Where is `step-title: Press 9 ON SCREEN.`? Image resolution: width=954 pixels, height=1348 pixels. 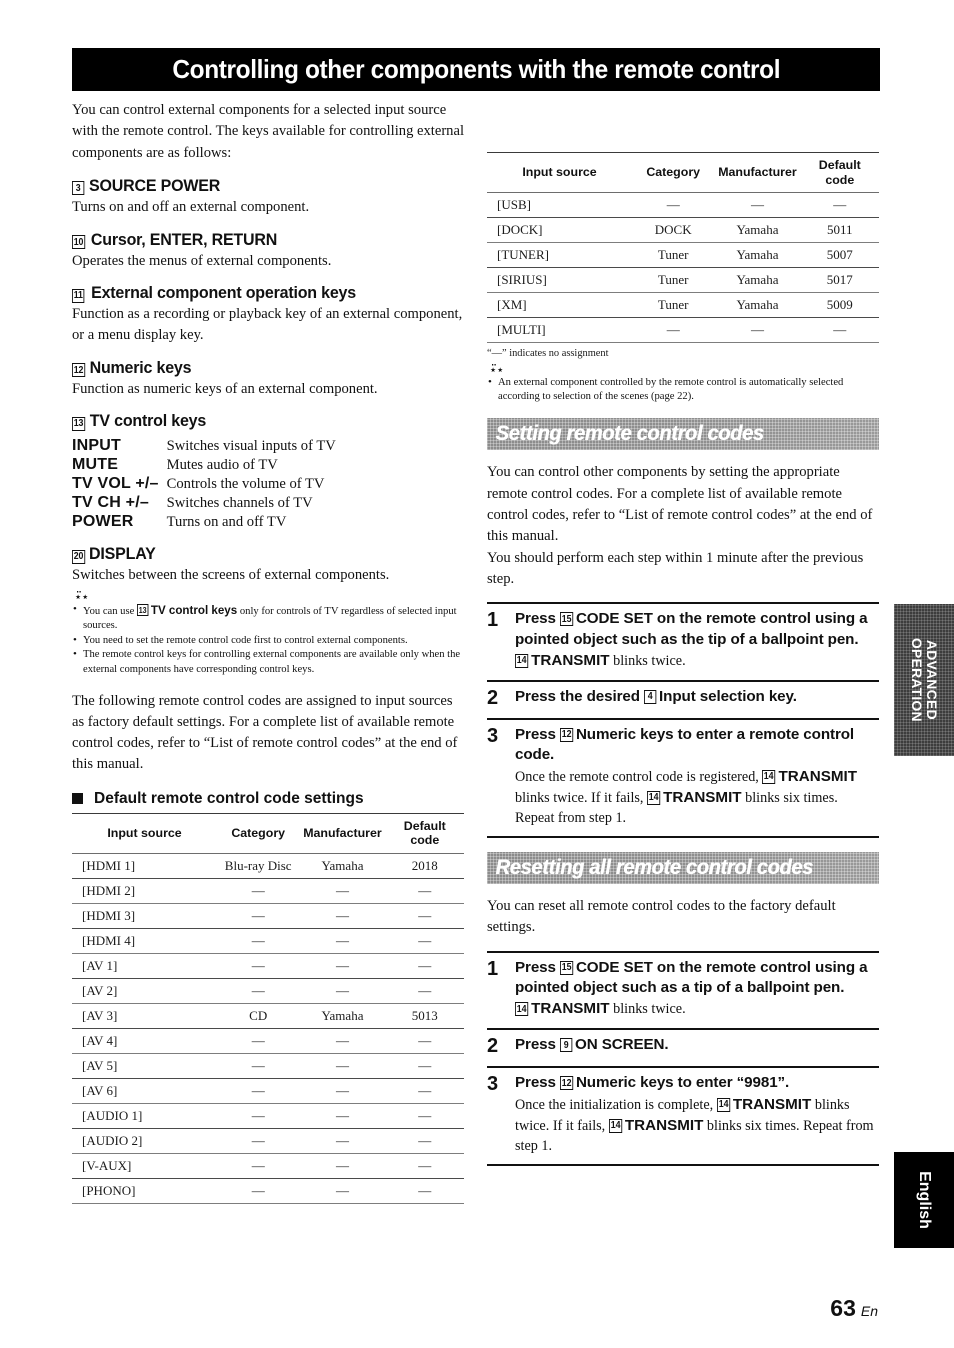
step-title: Press 9 ON SCREEN. is located at coordinates (697, 1045).